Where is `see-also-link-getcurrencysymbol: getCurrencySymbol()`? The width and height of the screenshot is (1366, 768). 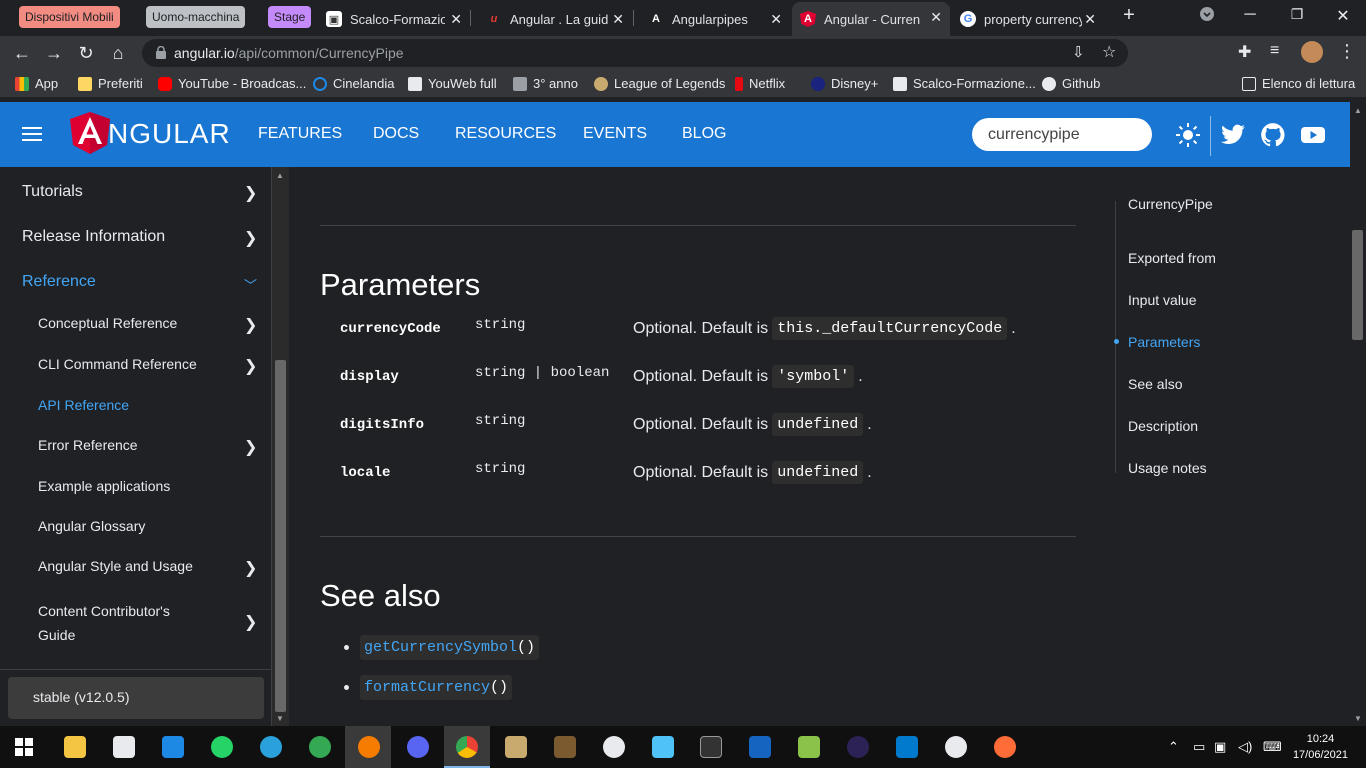
see-also-link-getcurrencysymbol: getCurrencySymbol() is located at coordinates (450, 647).